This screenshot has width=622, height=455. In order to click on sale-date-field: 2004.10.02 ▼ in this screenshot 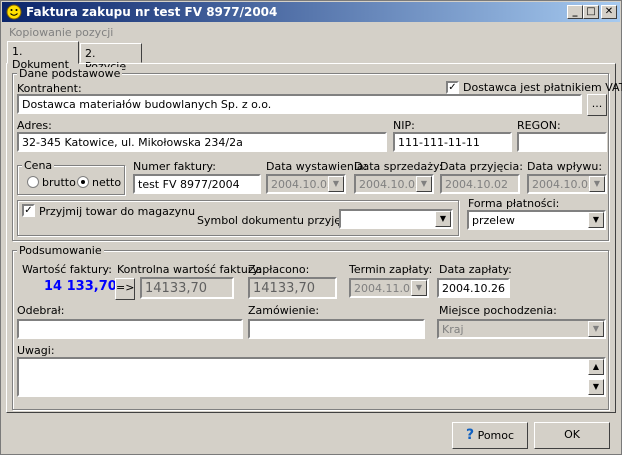, I will do `click(394, 184)`.